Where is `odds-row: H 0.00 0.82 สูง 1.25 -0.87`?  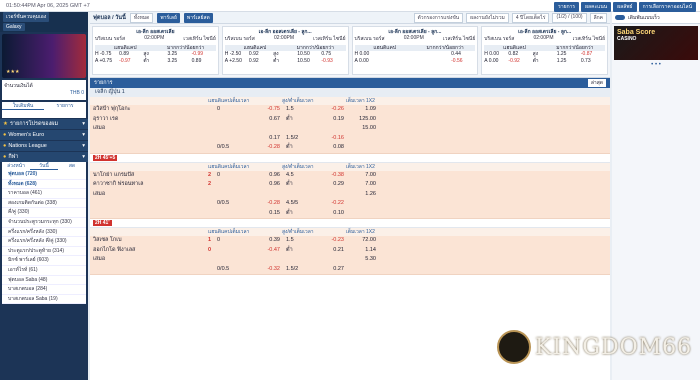
odds-row: H 0.00 0.82 สูง 1.25 -0.87 is located at coordinates (544, 54).